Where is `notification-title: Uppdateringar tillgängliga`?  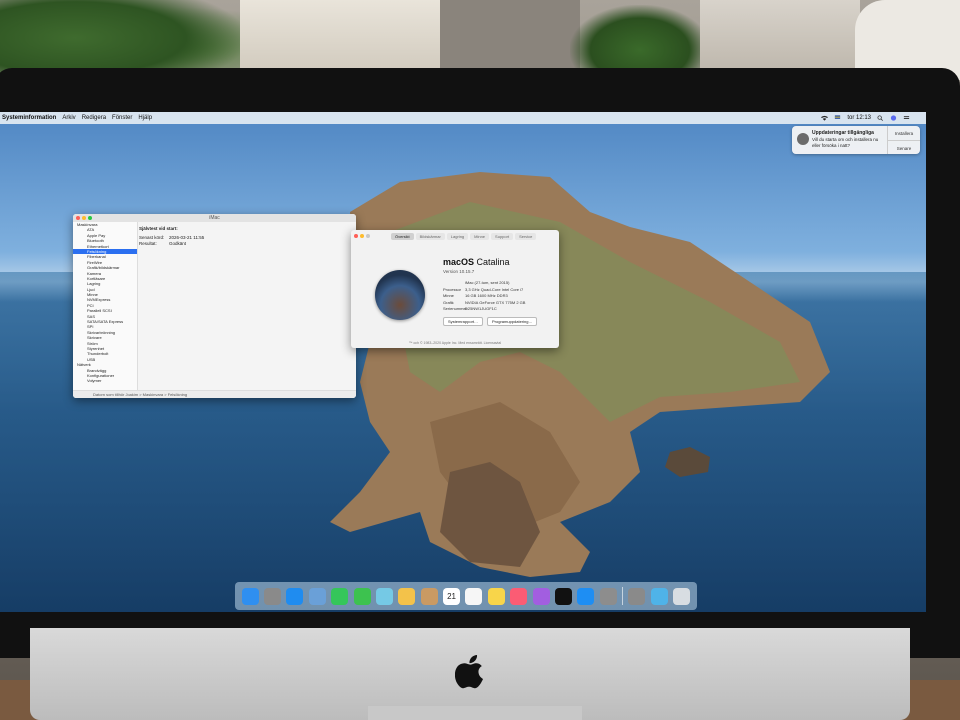 notification-title: Uppdateringar tillgängliga is located at coordinates (843, 133).